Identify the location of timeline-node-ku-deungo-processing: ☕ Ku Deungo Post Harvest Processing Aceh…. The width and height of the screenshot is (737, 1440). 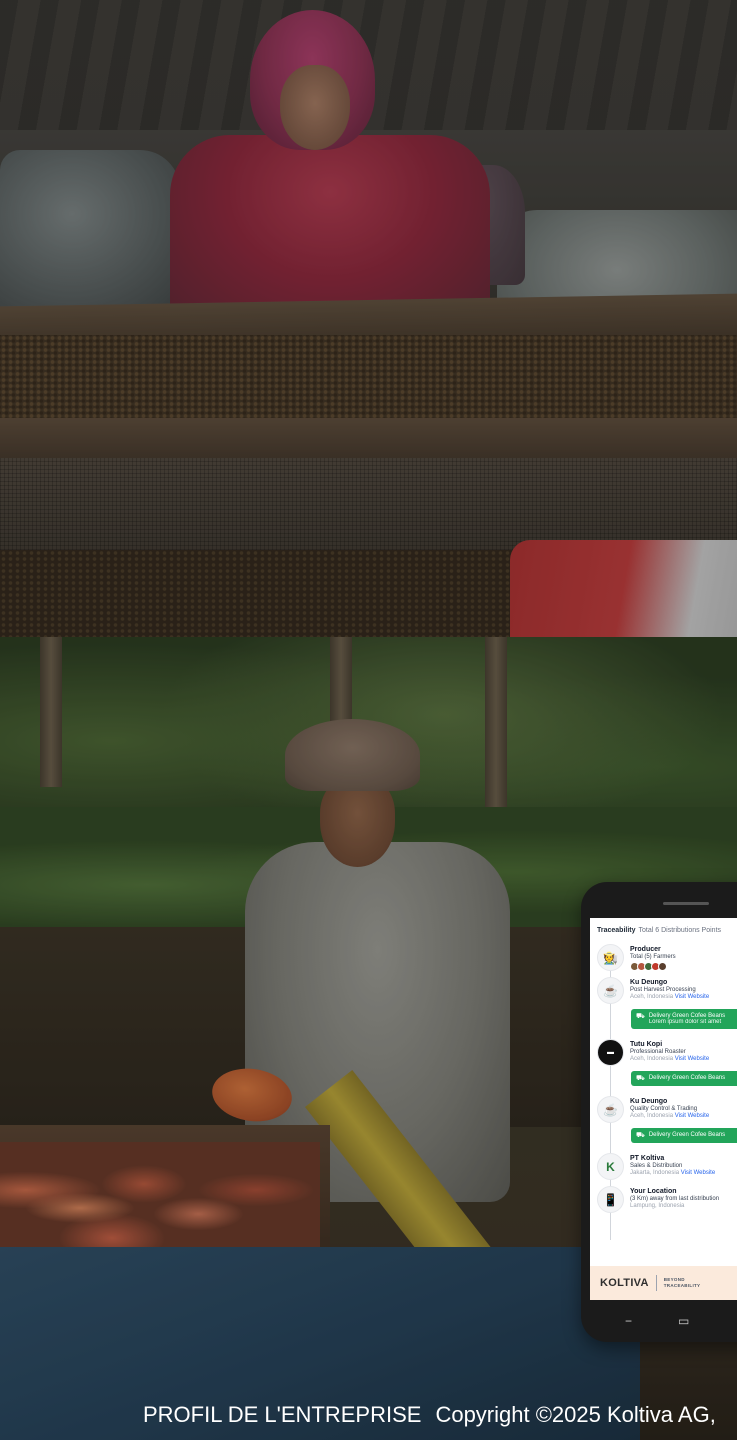
(667, 990).